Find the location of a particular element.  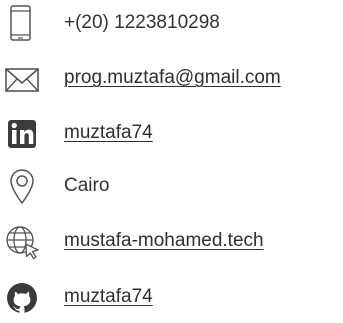

globe-cursor-icon is located at coordinates (22, 242).